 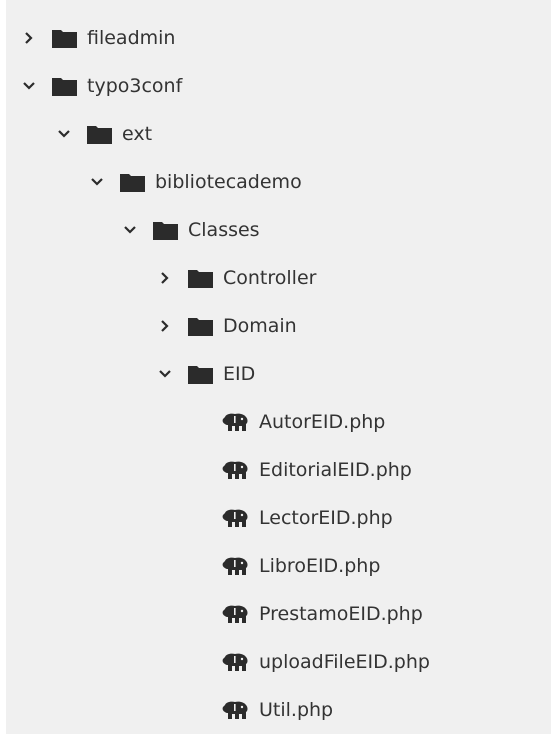 I want to click on tree-item-uploadfileeid-php: uploadFileEID.php, so click(x=386, y=662).